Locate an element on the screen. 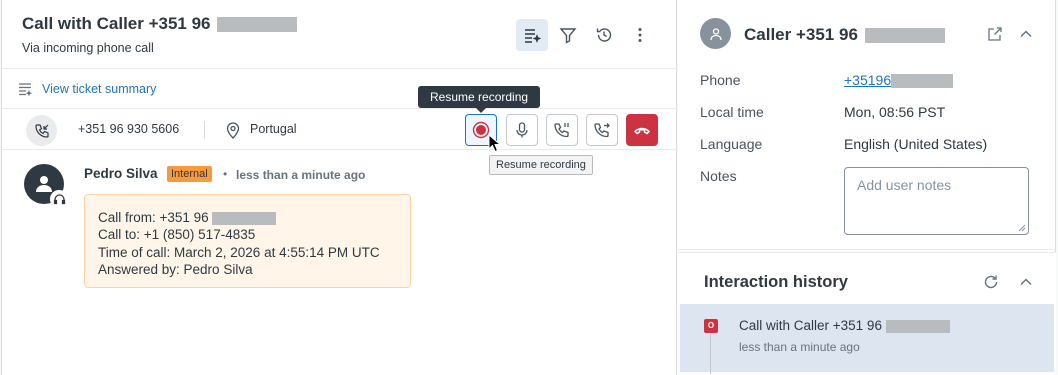 The width and height of the screenshot is (1058, 375). transfer-button is located at coordinates (602, 130).